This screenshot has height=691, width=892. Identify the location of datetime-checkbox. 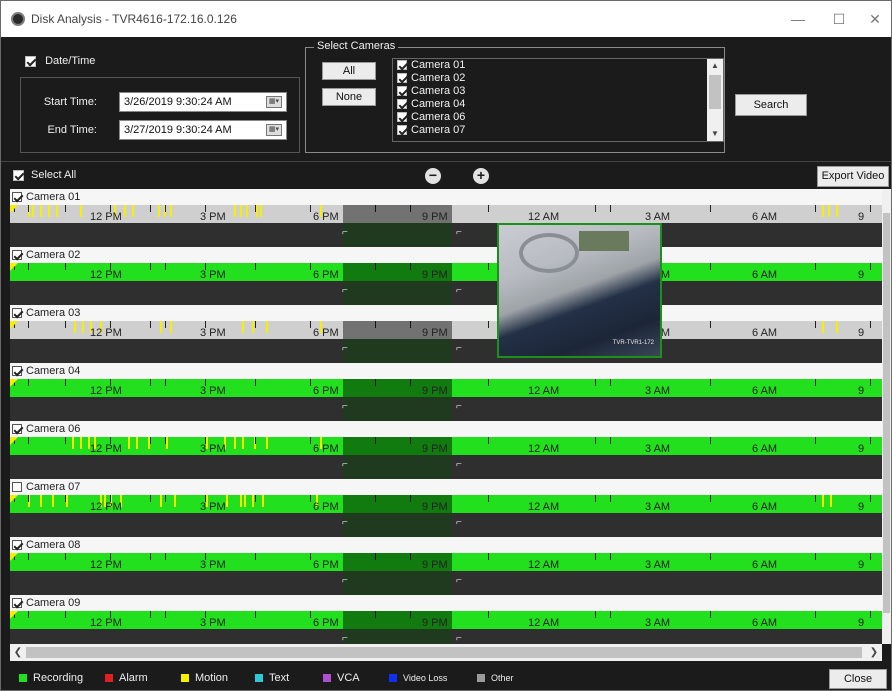
(30, 61).